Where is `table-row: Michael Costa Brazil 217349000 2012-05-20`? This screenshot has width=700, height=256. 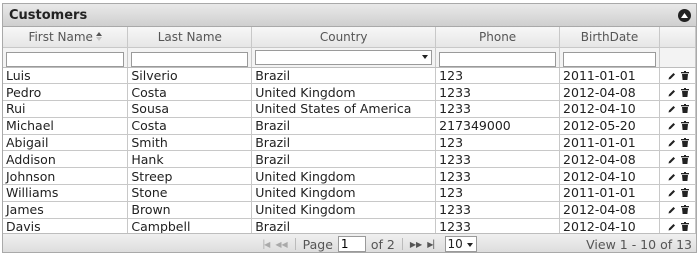
table-row: Michael Costa Brazil 217349000 2012-05-20 is located at coordinates (349, 126).